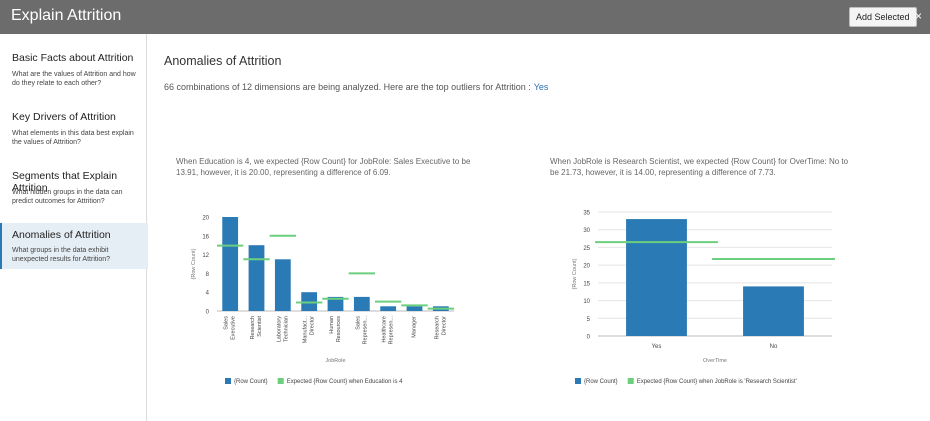  Describe the element at coordinates (223, 61) in the screenshot. I see `page-title: Anomalies of Attrition` at that location.